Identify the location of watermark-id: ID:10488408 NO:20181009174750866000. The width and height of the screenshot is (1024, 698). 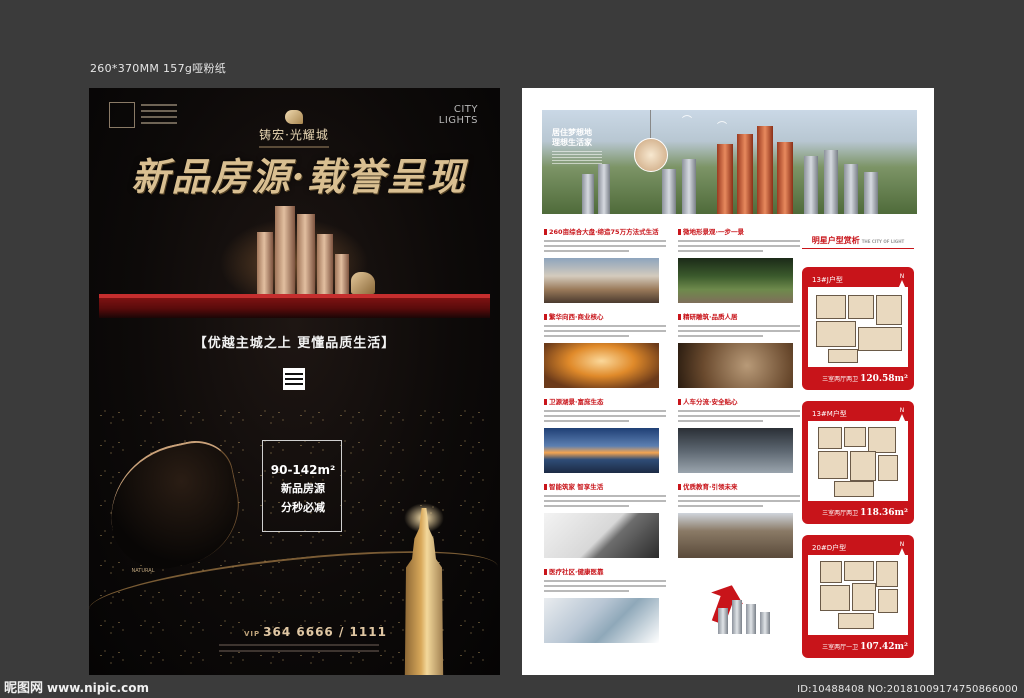
(907, 689).